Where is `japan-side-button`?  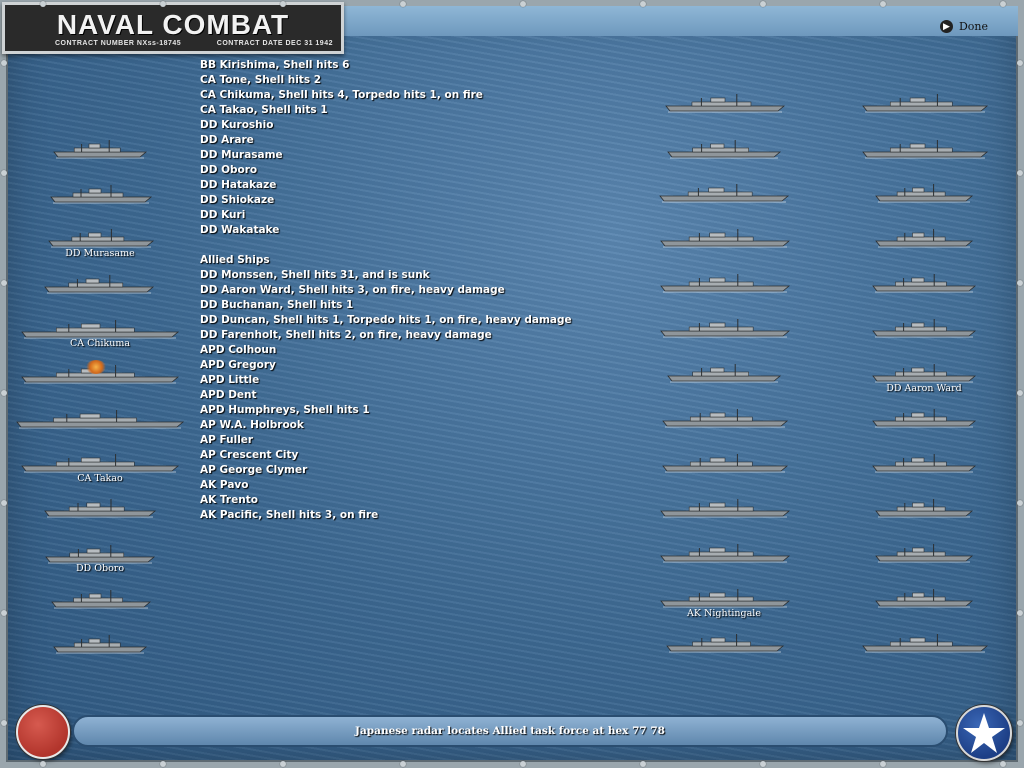 japan-side-button is located at coordinates (43, 732).